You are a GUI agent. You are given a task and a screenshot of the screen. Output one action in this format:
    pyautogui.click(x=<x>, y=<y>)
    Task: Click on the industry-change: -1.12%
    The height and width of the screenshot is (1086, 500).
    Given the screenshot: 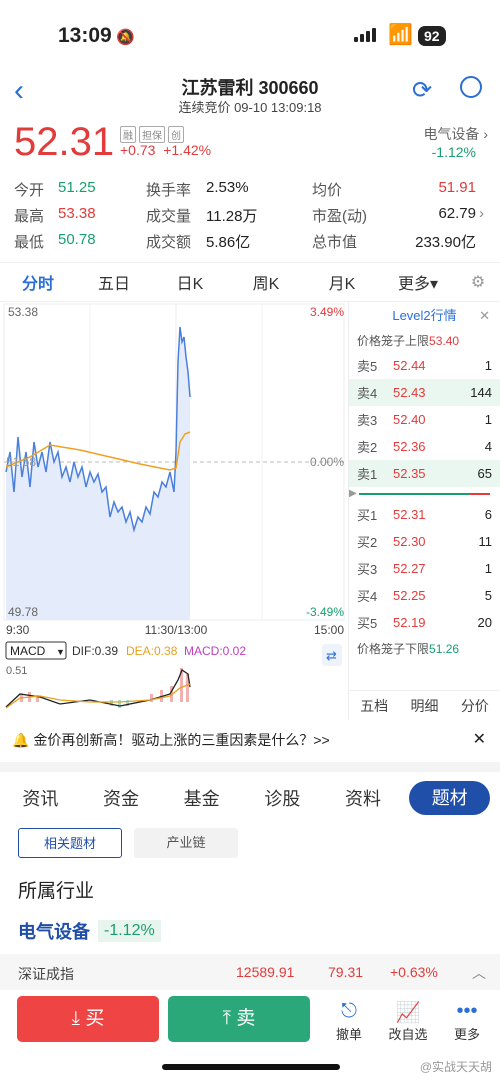 What is the action you would take?
    pyautogui.click(x=129, y=931)
    